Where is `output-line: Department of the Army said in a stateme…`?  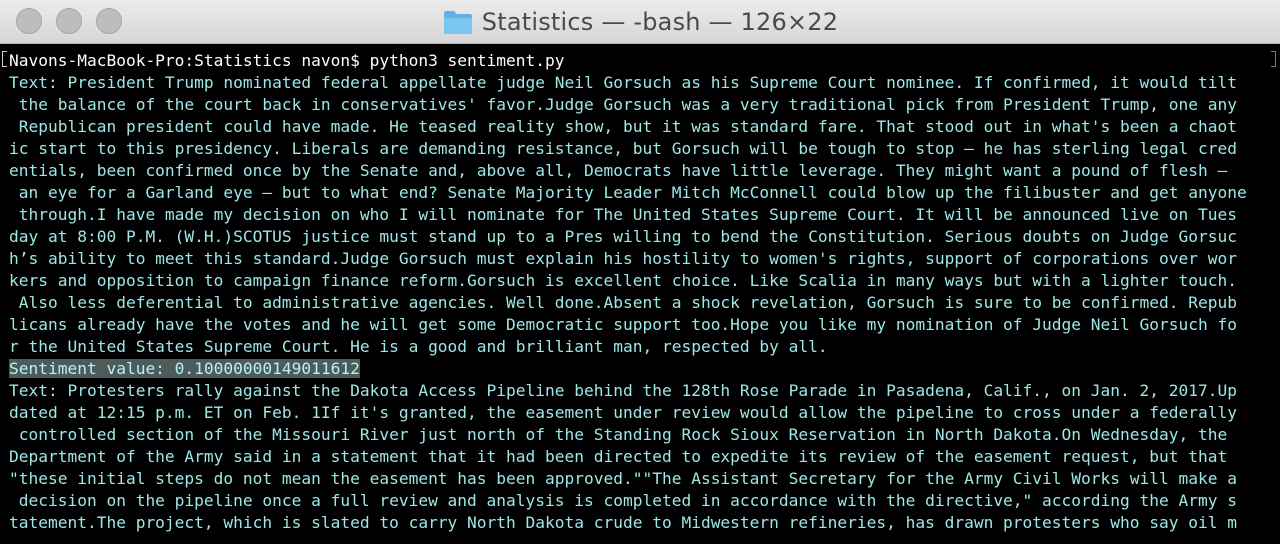 output-line: Department of the Army said in a stateme… is located at coordinates (618, 456).